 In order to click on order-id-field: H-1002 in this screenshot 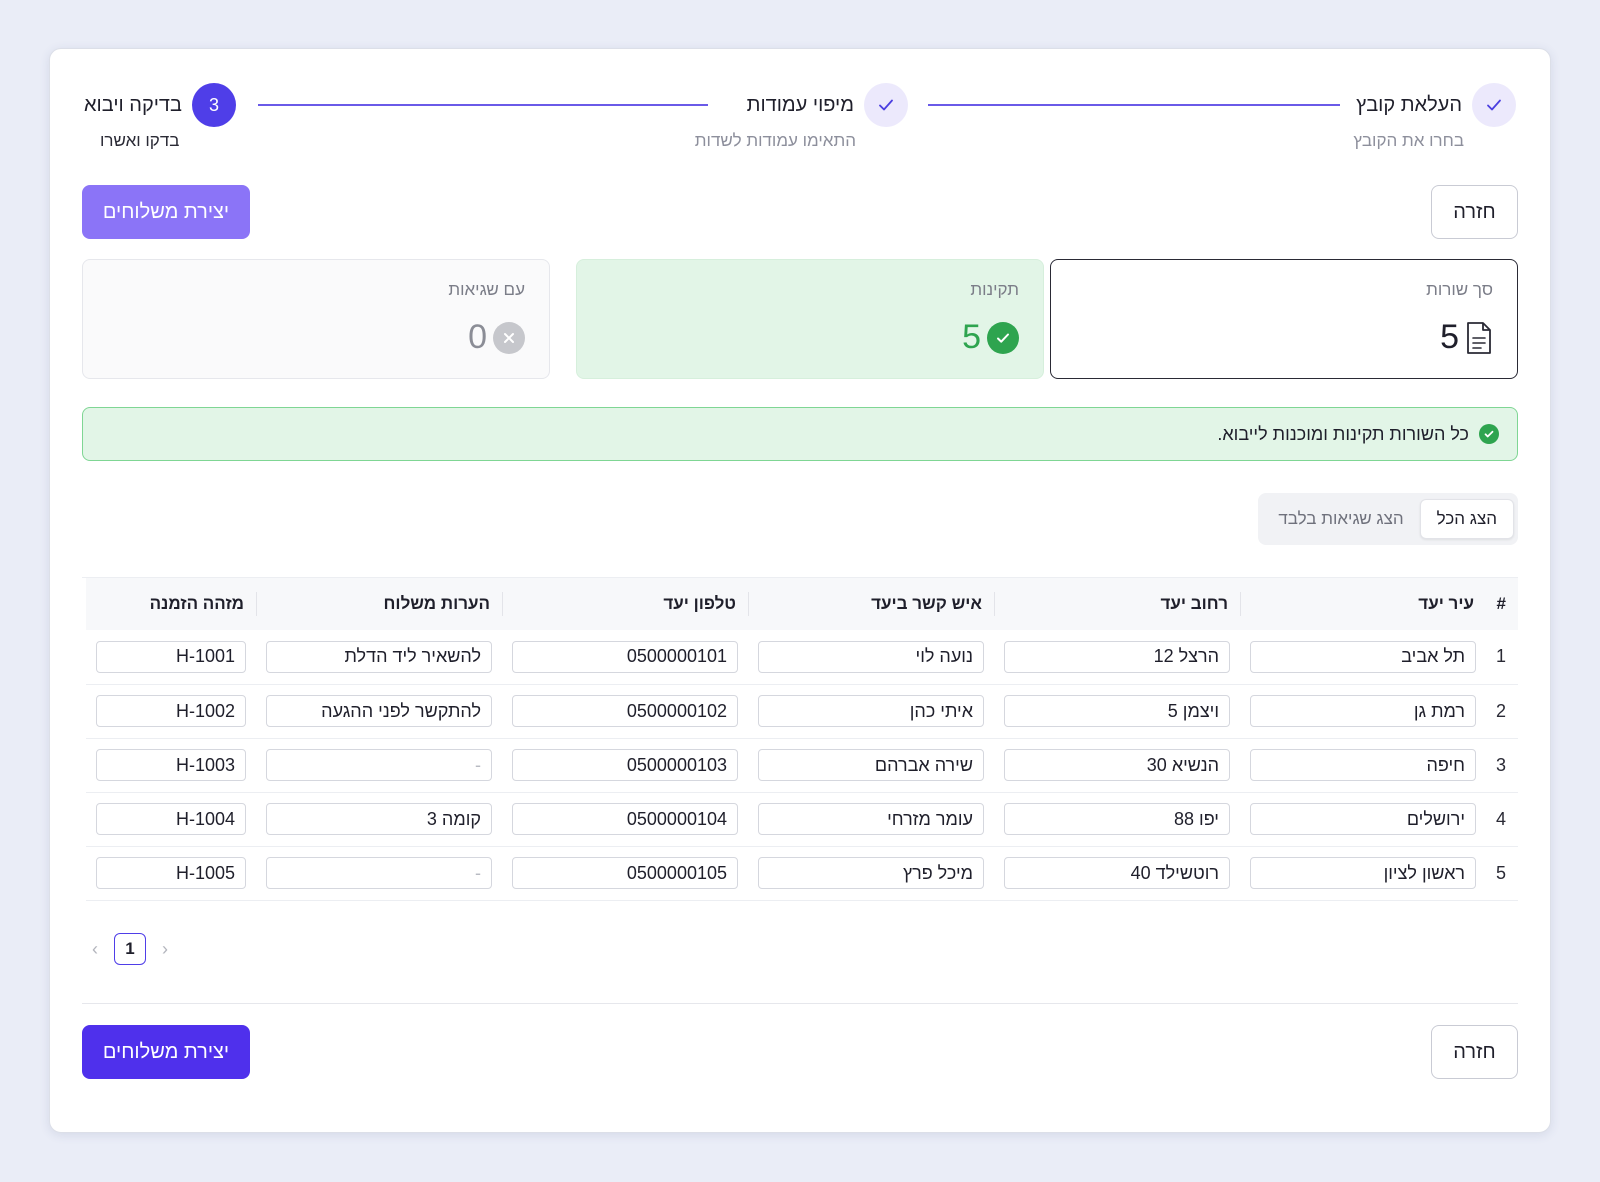, I will do `click(171, 711)`.